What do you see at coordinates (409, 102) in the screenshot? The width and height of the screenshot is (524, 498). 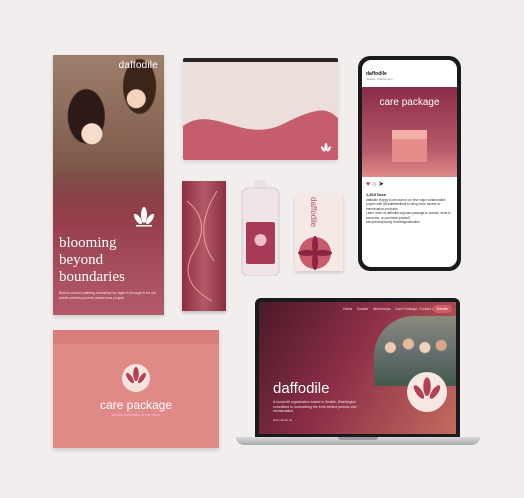 I see `post-title: care package` at bounding box center [409, 102].